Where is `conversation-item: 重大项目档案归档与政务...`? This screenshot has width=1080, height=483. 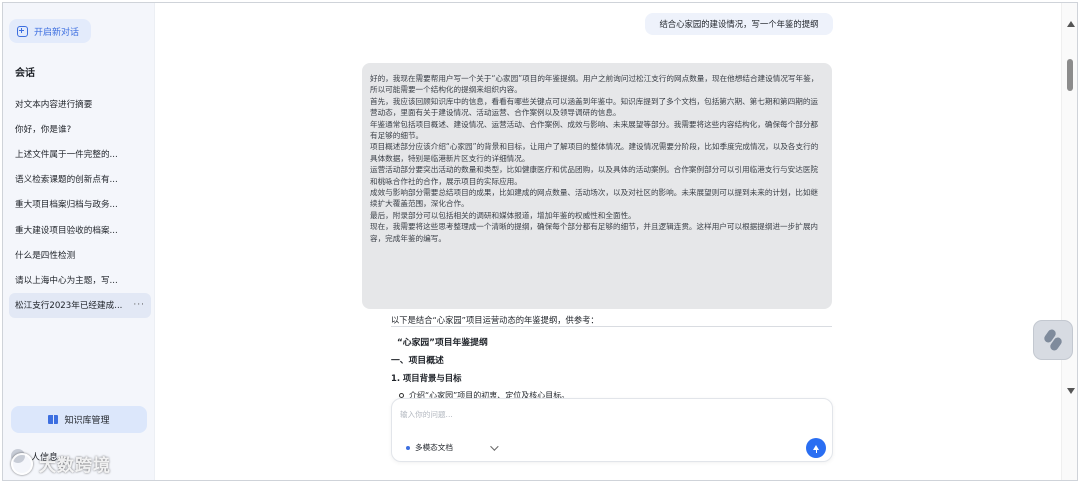 conversation-item: 重大项目档案归档与政务... is located at coordinates (80, 204).